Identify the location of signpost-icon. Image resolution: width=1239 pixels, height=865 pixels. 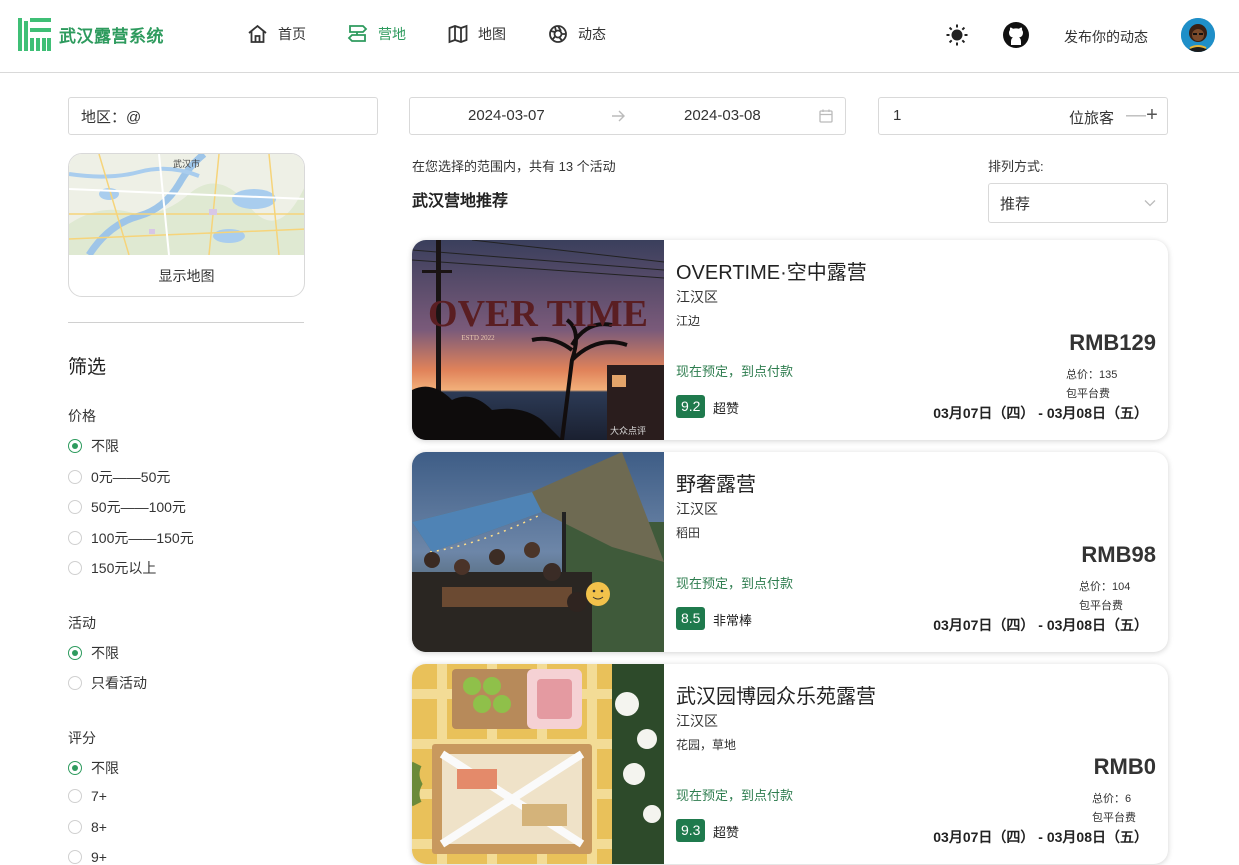
(357, 33).